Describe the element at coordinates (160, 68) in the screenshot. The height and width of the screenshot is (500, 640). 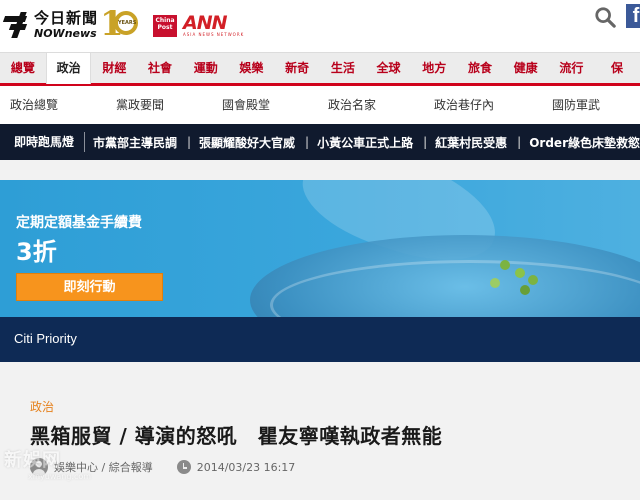
I see `main-nav-item: 社會` at that location.